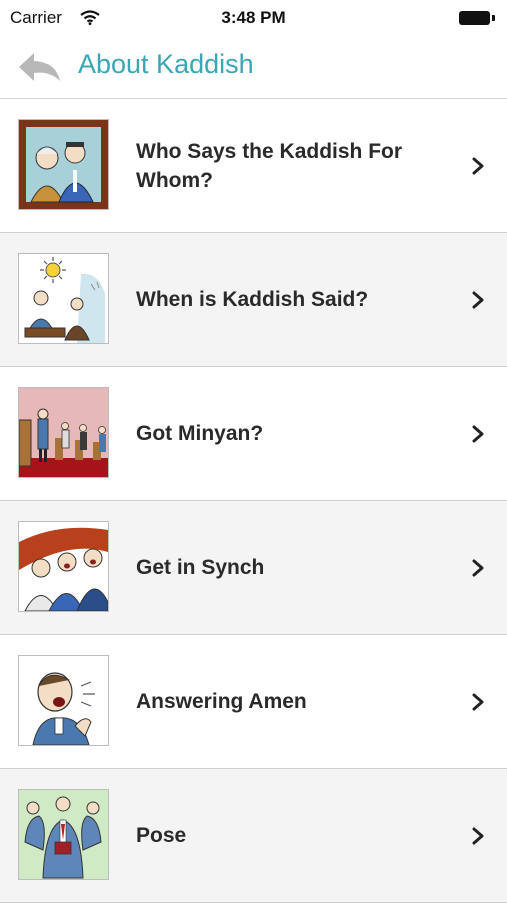 Image resolution: width=507 pixels, height=903 pixels. I want to click on list-item-answering-amen: Answering Amen, so click(253, 702).